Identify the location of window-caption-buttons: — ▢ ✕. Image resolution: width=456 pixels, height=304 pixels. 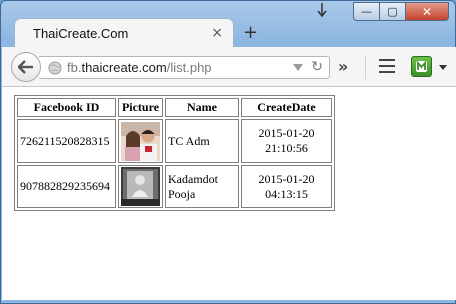
(401, 12).